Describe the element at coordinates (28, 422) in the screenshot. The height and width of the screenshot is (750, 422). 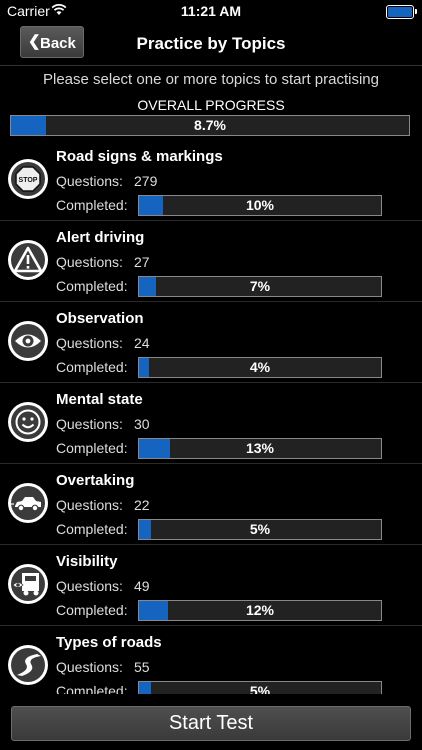
I see `smiley-face-icon` at that location.